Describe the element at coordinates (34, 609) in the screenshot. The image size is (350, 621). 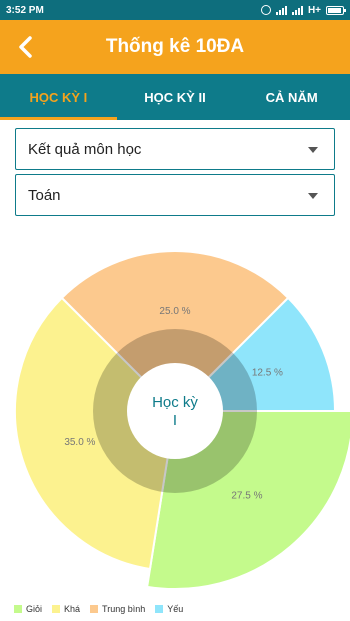
I see `legend-label: Giỏi` at that location.